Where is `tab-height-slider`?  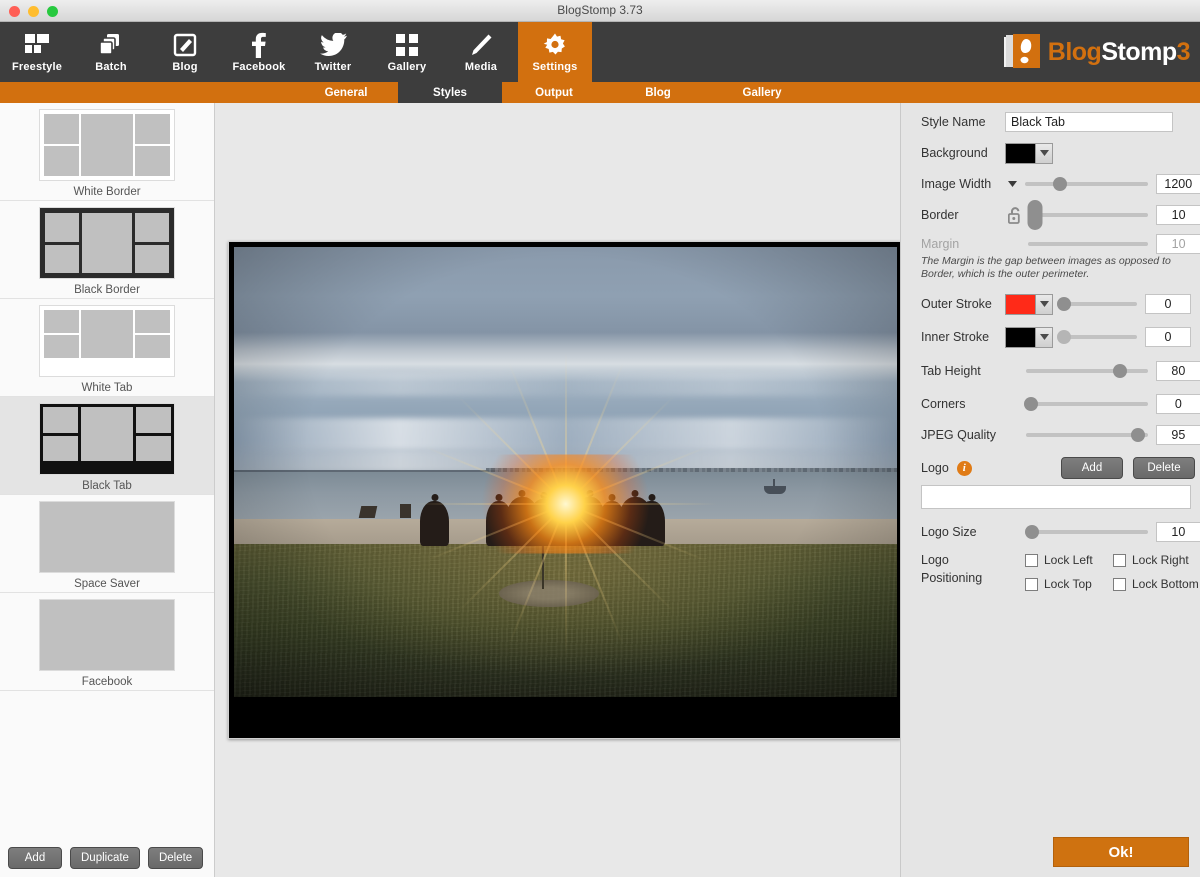
tab-height-slider is located at coordinates (1086, 371).